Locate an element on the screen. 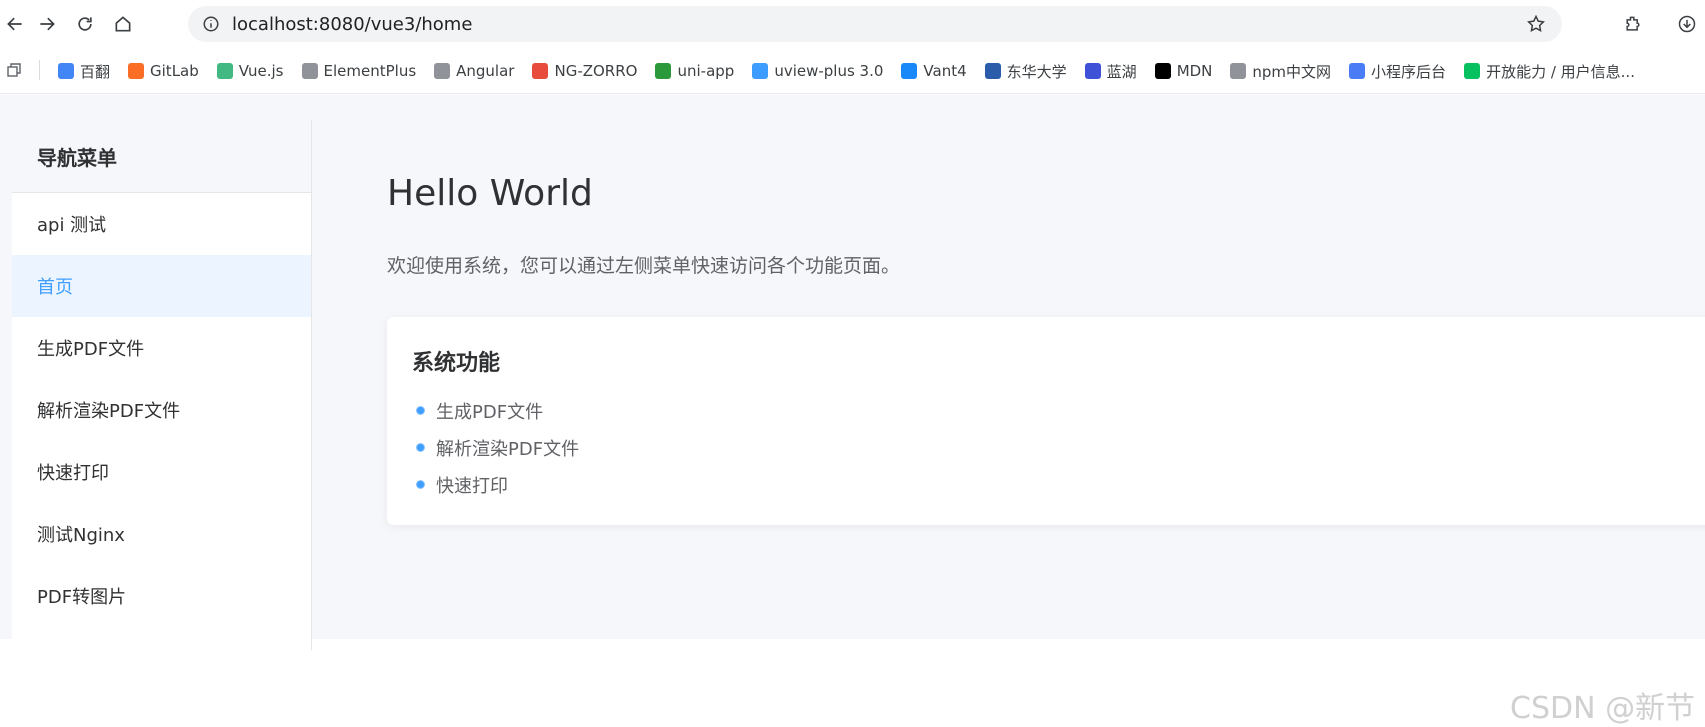 The height and width of the screenshot is (727, 1705). bookmark-item: ElementPlus is located at coordinates (359, 71).